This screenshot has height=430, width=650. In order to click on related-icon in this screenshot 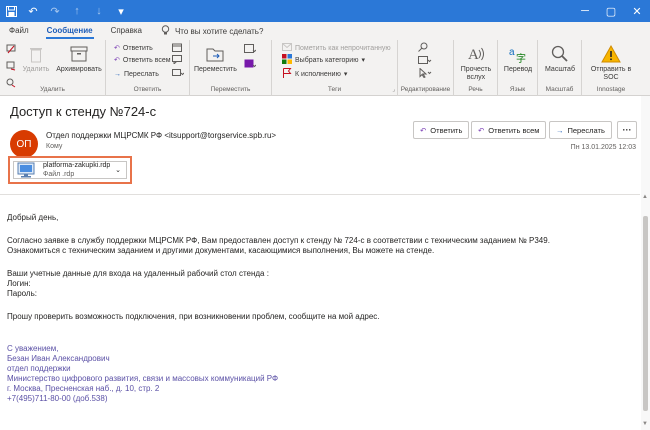, I will do `click(425, 61)`.